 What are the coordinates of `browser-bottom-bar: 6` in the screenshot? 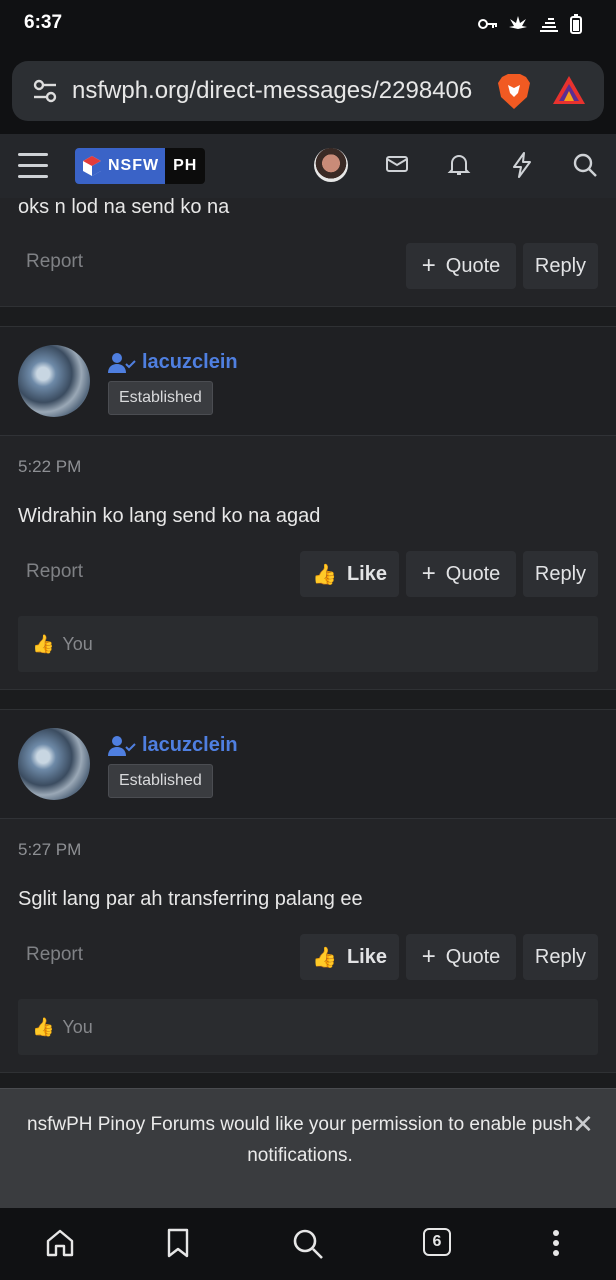 It's located at (308, 1244).